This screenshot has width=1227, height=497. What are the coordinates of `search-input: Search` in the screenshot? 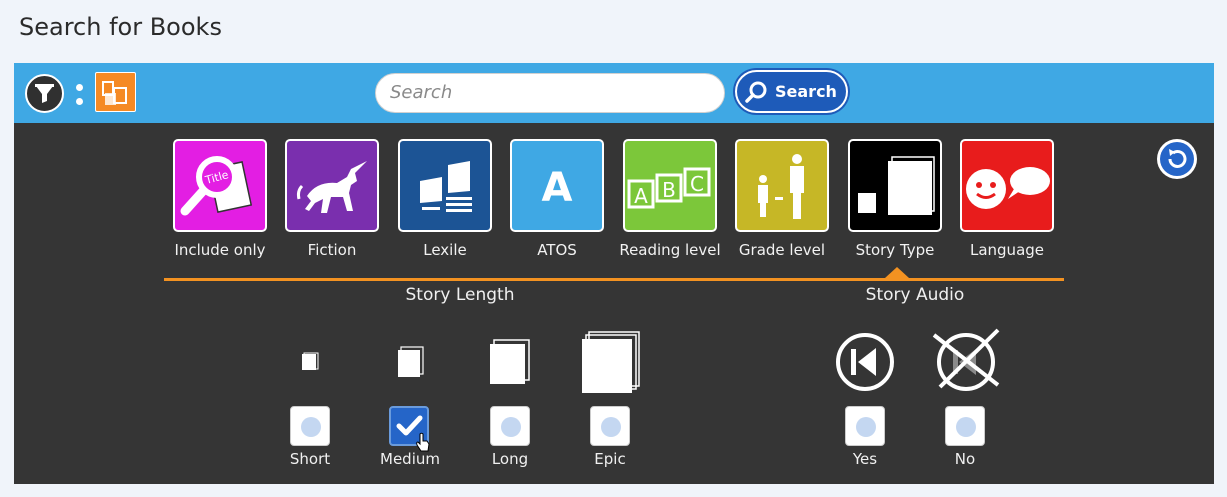 It's located at (550, 93).